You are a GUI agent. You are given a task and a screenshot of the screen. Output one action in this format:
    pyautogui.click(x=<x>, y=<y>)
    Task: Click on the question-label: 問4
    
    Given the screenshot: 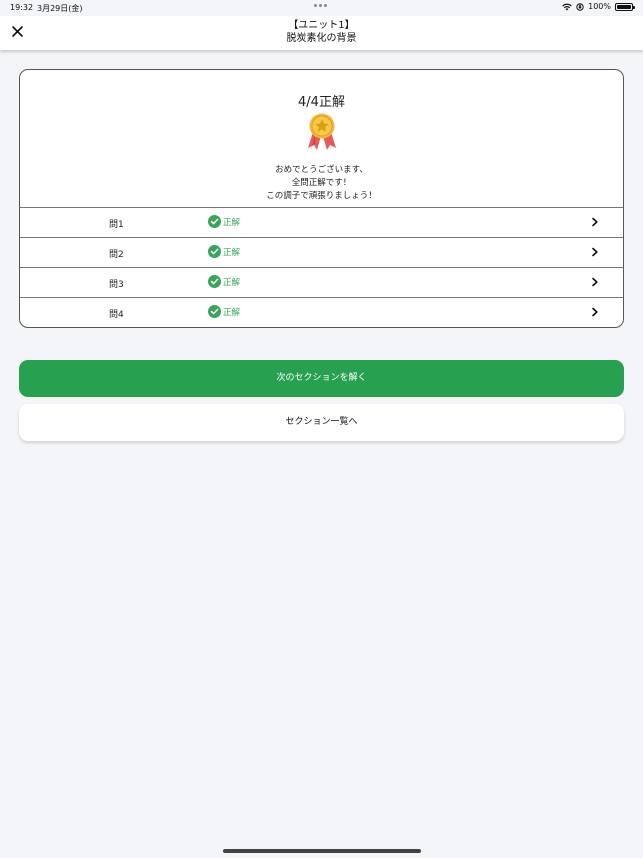 What is the action you would take?
    pyautogui.click(x=116, y=315)
    